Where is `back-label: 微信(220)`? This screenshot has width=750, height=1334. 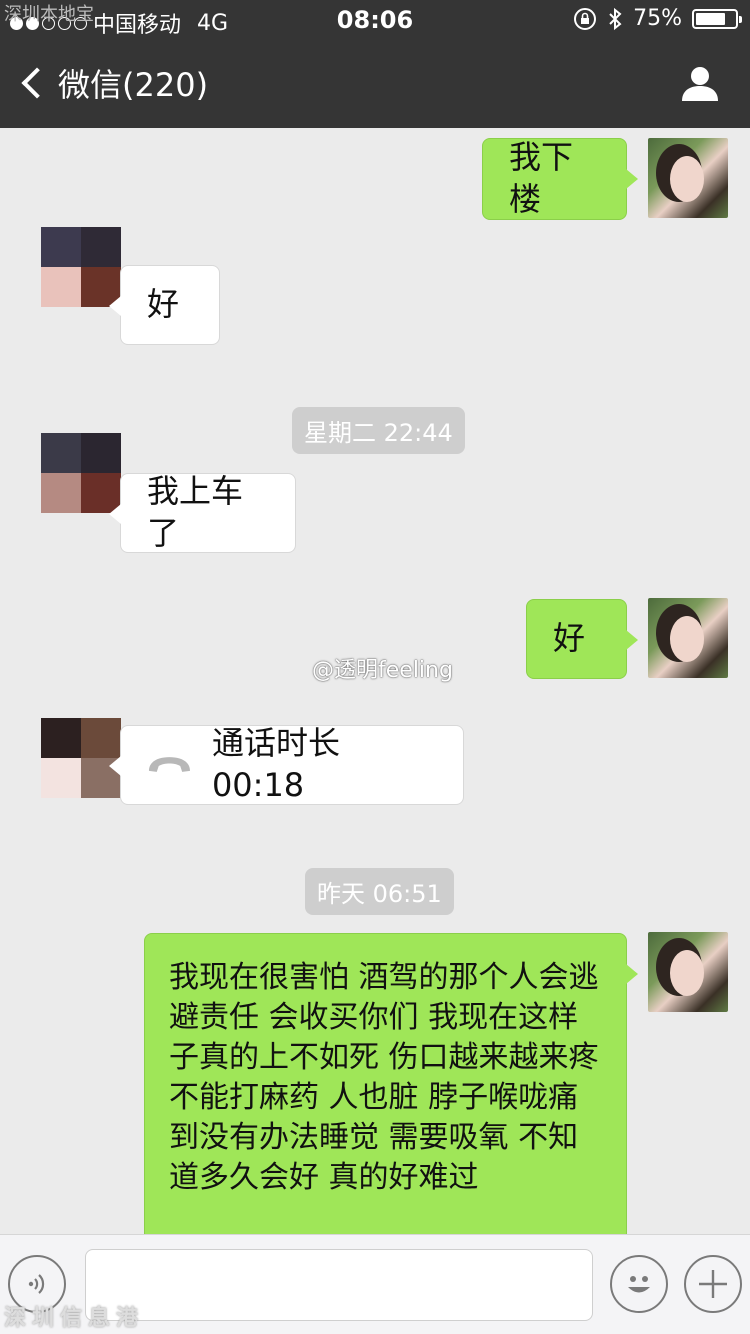
back-label: 微信(220) is located at coordinates (133, 85).